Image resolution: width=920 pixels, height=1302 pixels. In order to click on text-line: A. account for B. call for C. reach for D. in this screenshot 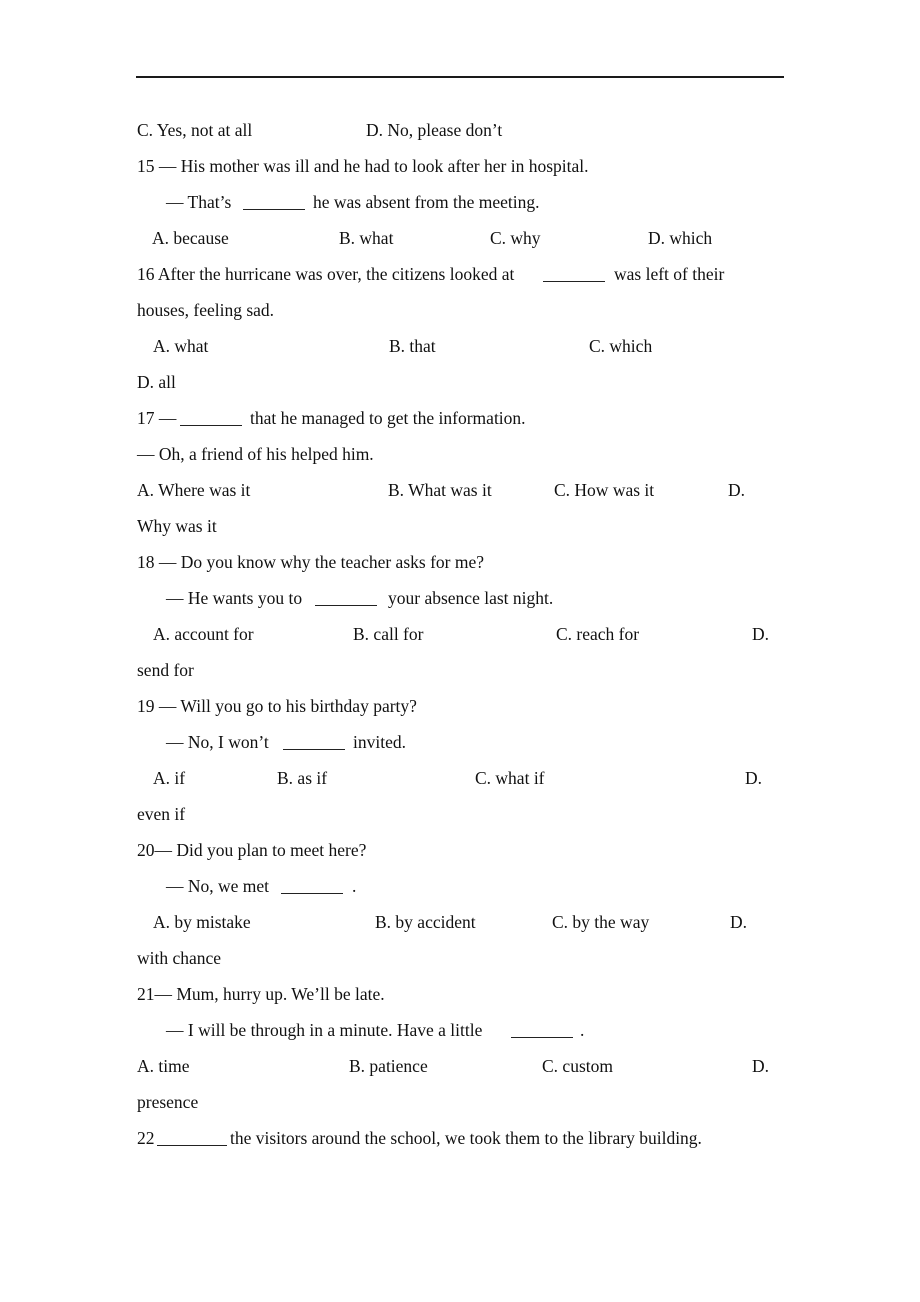, I will do `click(460, 634)`.